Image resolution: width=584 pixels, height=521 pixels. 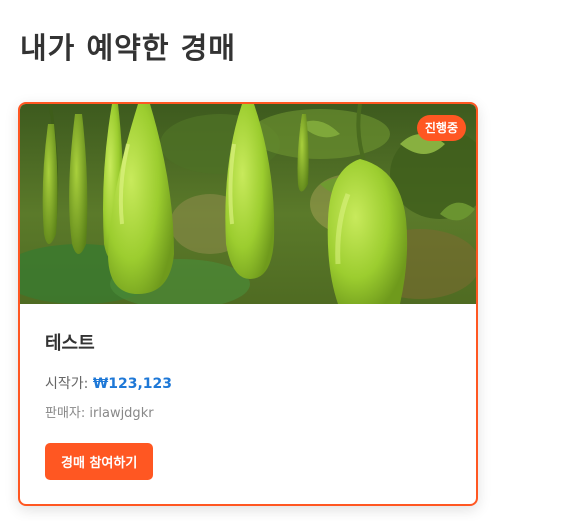 I want to click on start-price: 시작가: ₩123,123, so click(x=108, y=384).